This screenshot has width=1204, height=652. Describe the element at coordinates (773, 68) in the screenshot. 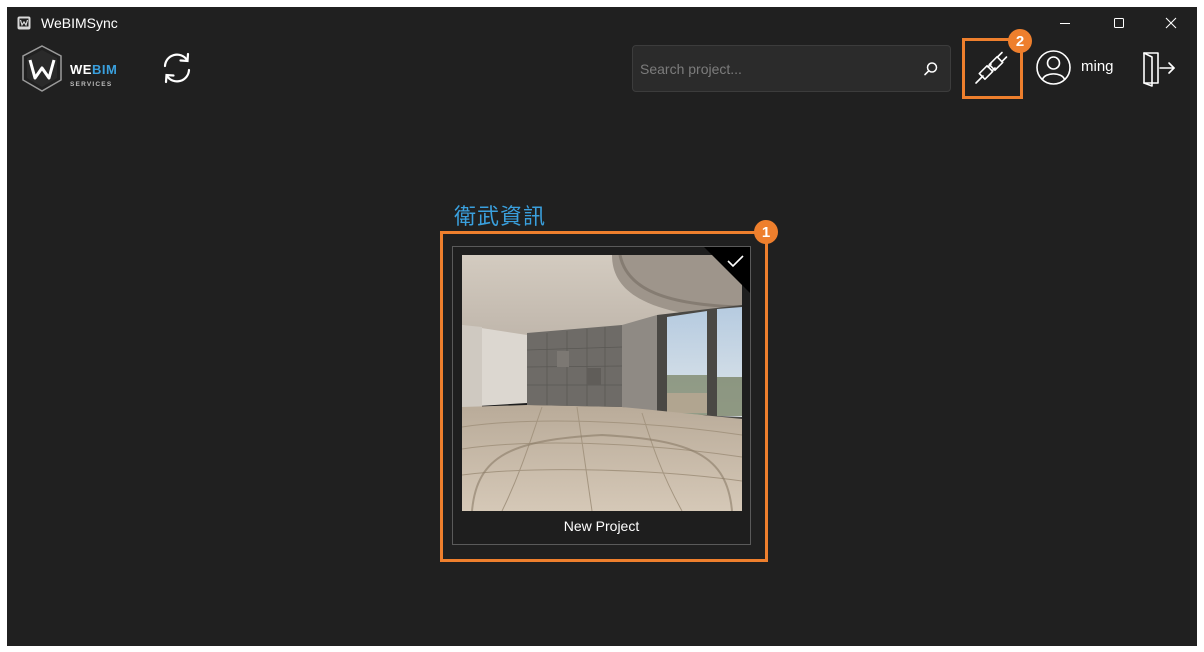

I see `search-input` at that location.